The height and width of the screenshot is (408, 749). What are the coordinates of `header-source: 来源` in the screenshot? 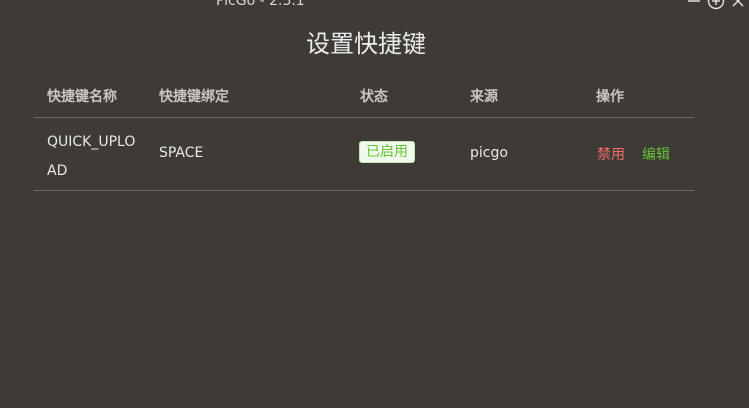 It's located at (484, 97).